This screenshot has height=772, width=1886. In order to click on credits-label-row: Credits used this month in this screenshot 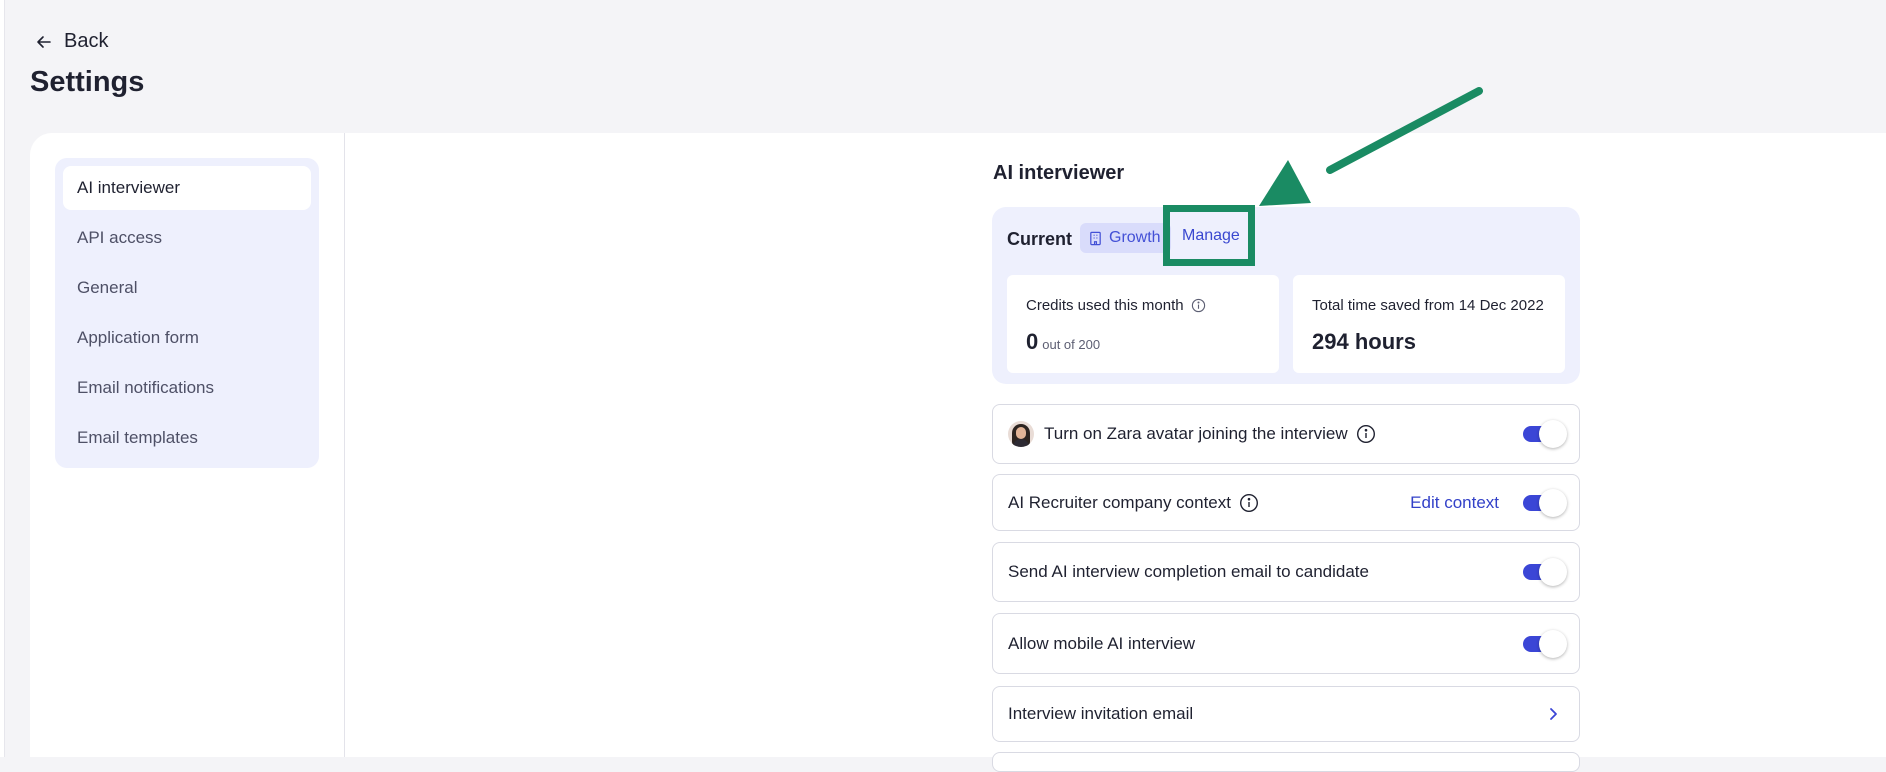, I will do `click(1116, 305)`.